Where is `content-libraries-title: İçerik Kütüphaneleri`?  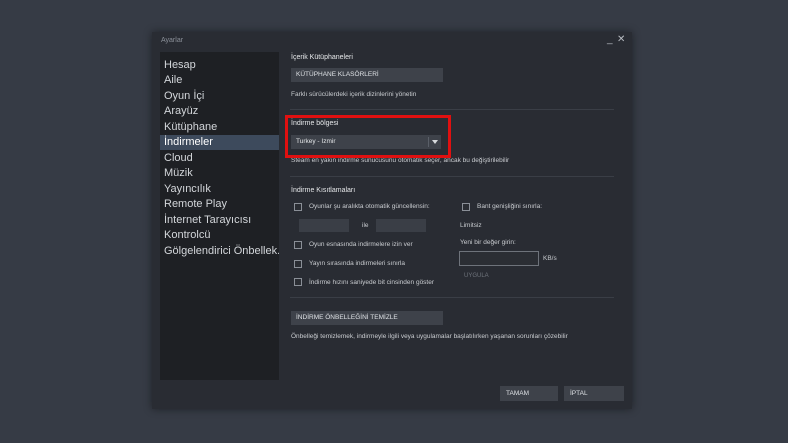
content-libraries-title: İçerik Kütüphaneleri is located at coordinates (322, 57).